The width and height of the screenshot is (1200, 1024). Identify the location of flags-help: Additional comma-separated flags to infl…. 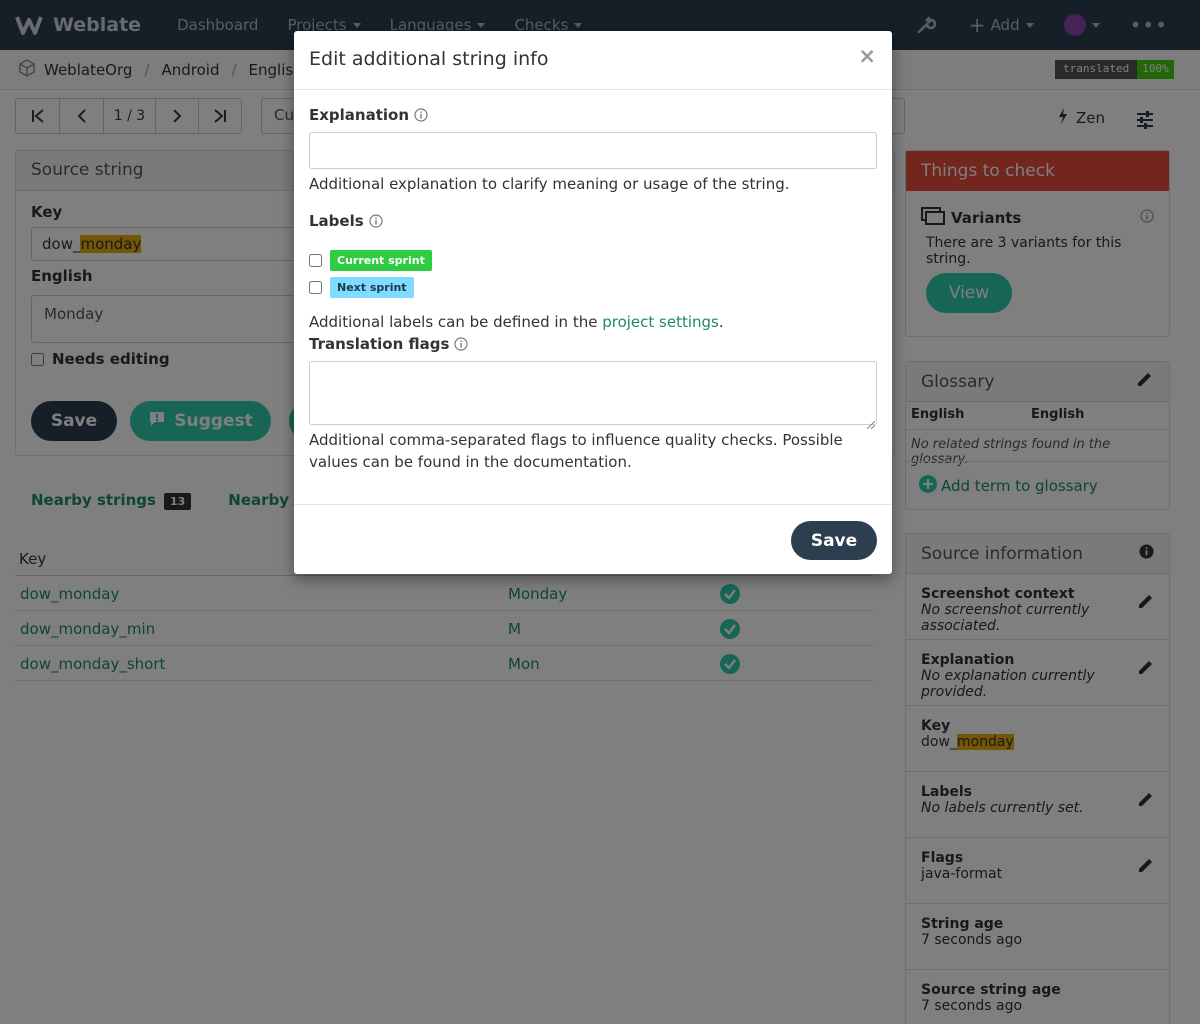
(576, 451).